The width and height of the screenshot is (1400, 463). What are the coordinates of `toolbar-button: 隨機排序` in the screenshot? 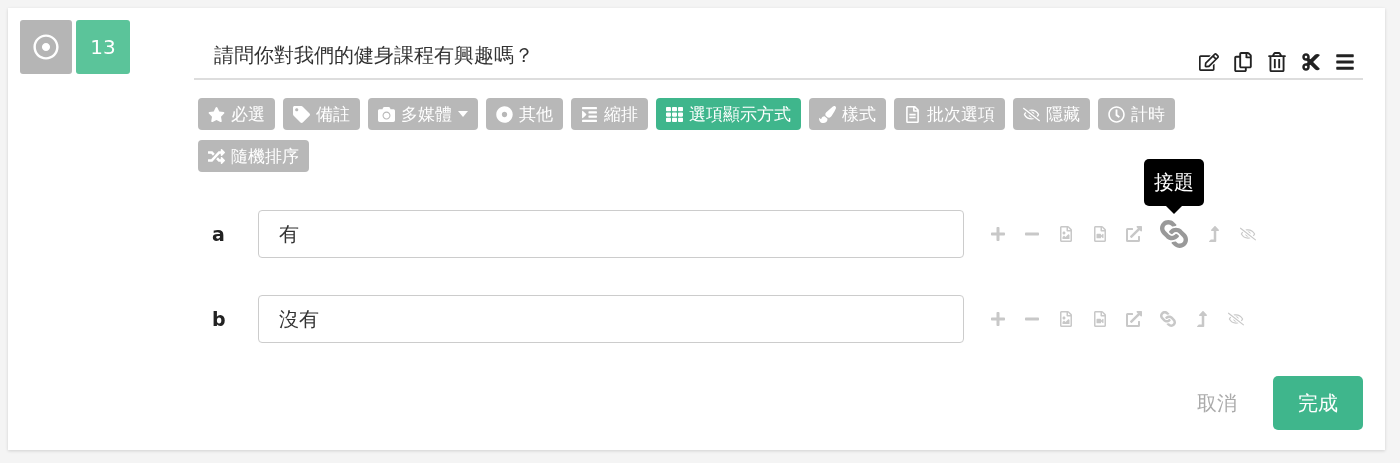 It's located at (253, 156).